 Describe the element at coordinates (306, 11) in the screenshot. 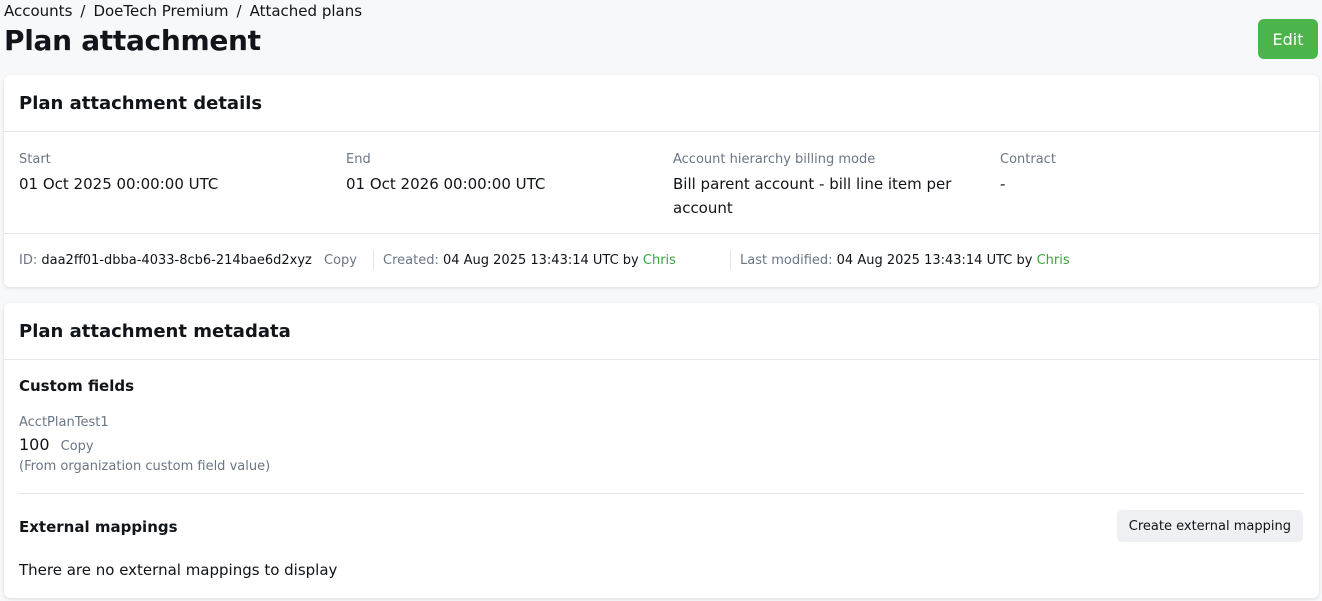

I see `breadcrumb-attached-plans: Attached plans` at that location.